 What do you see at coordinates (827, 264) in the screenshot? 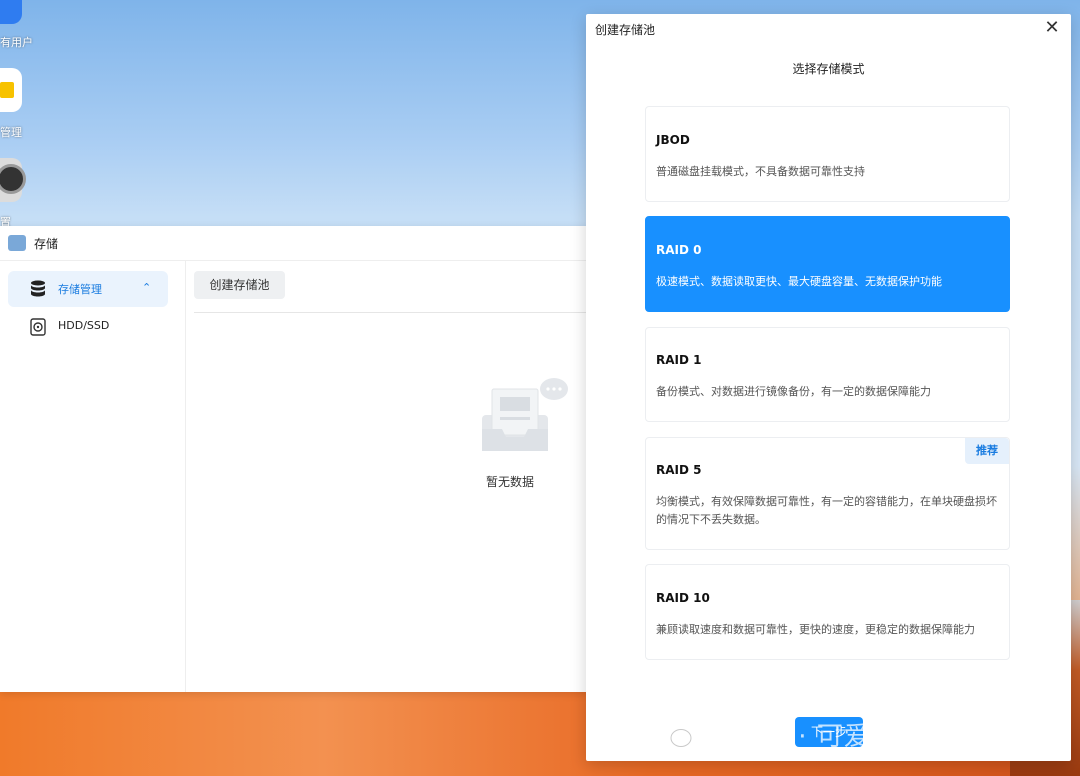
I see `option-card-raid0: RAID 0 极速模式、数据读取更快、最大硬盘容量、无数据保护功能` at bounding box center [827, 264].